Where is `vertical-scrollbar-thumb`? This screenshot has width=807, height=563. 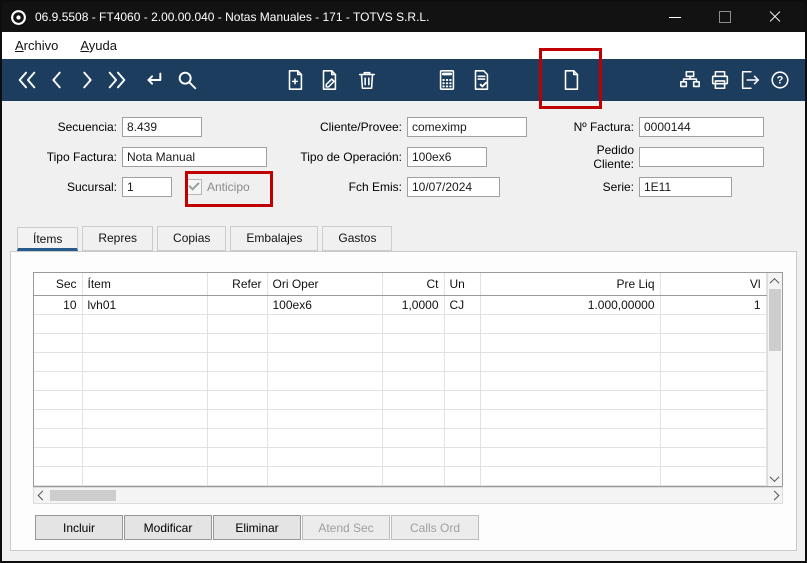
vertical-scrollbar-thumb is located at coordinates (774, 320).